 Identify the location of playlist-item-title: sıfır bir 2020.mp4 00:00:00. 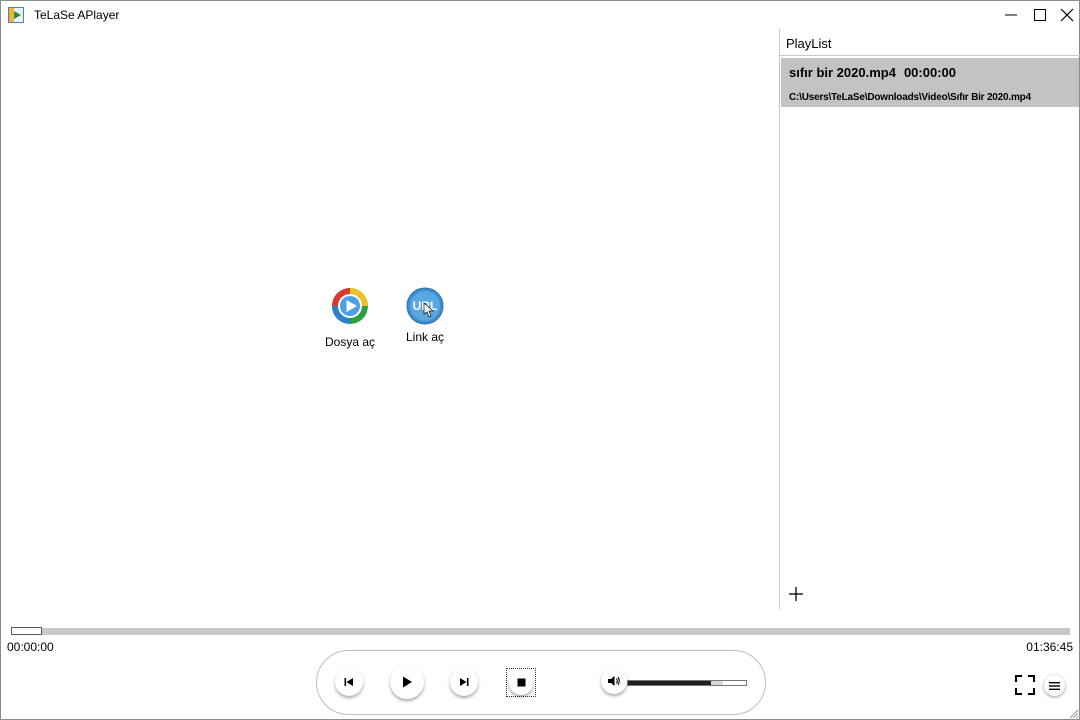
(872, 72).